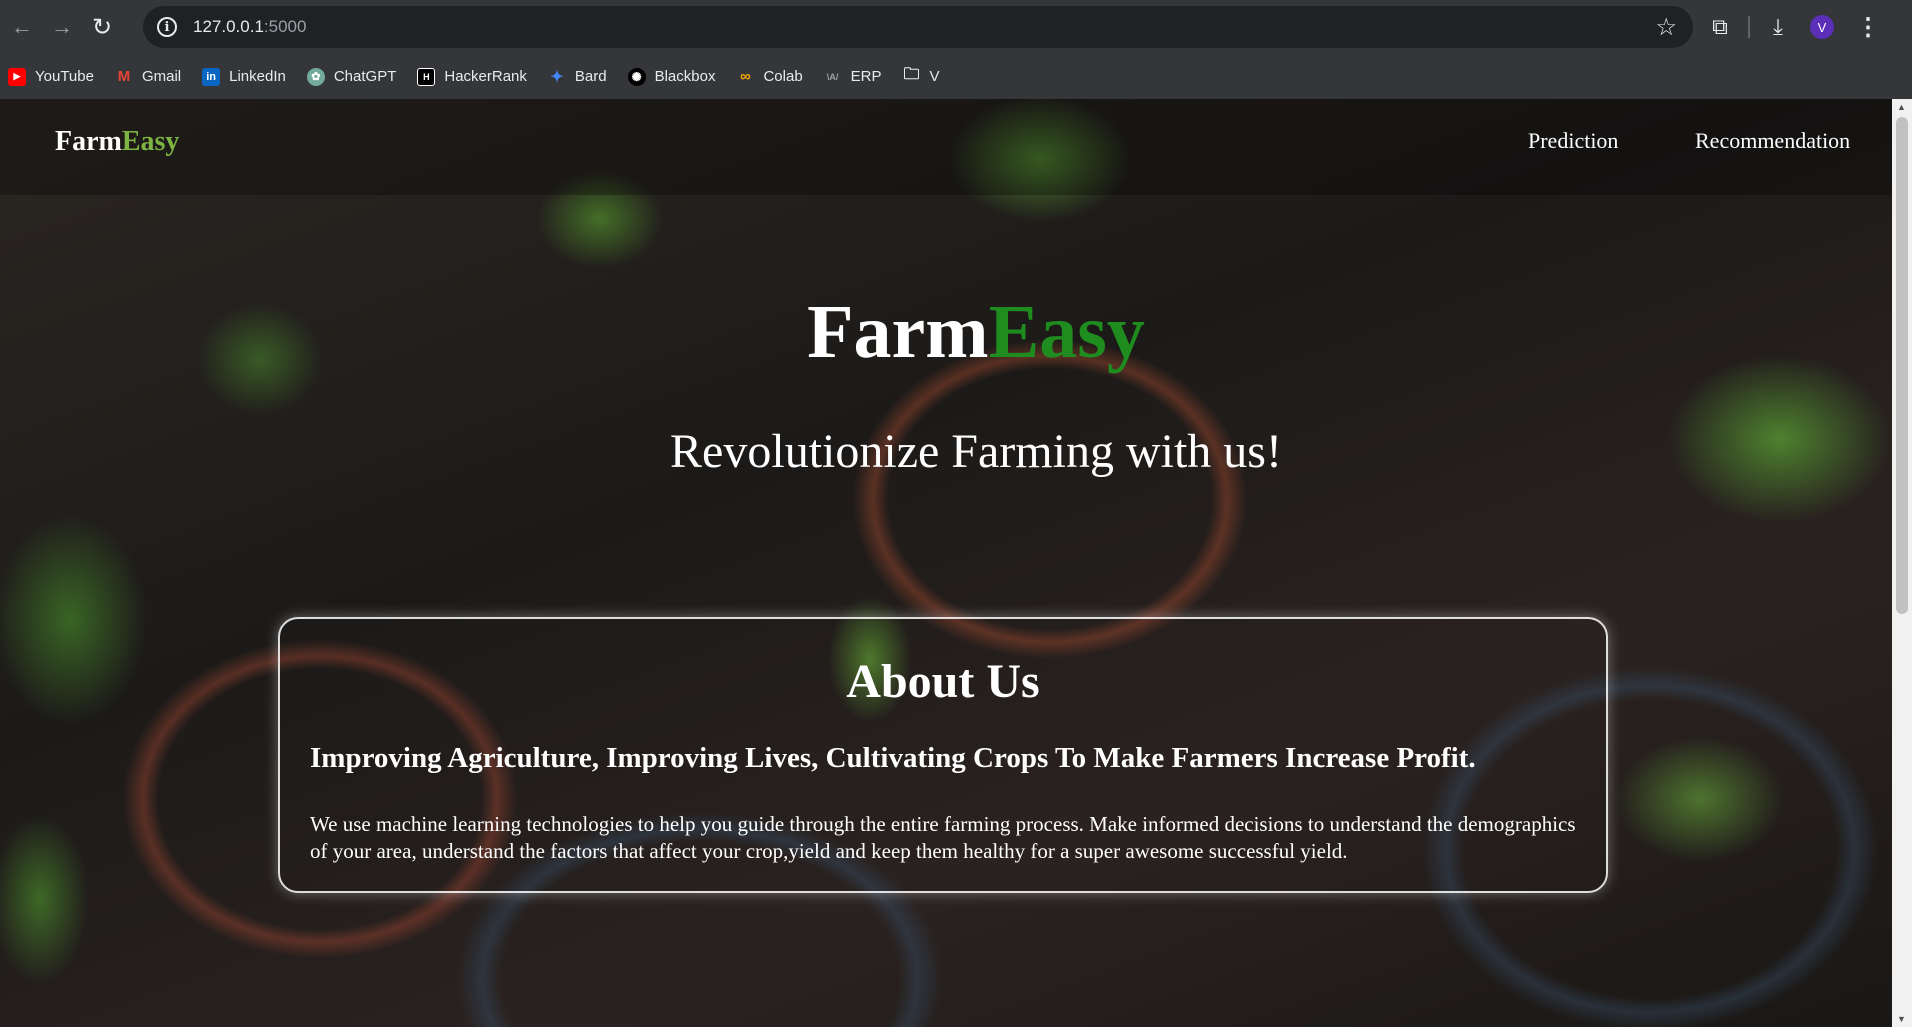 This screenshot has height=1027, width=1912. Describe the element at coordinates (921, 76) in the screenshot. I see `bookmark-folder-v: 🗀 V` at that location.